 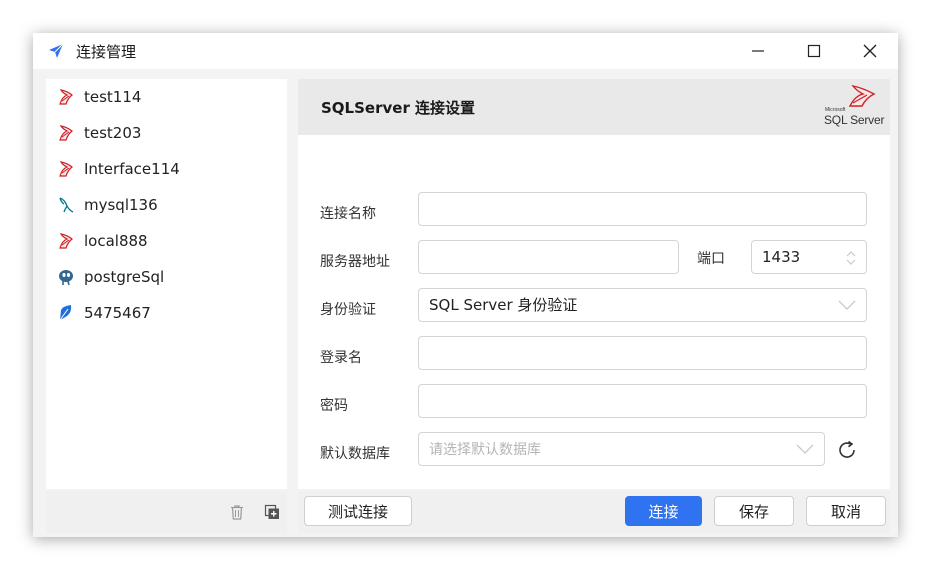 What do you see at coordinates (663, 511) in the screenshot?
I see `connect-button: 连接` at bounding box center [663, 511].